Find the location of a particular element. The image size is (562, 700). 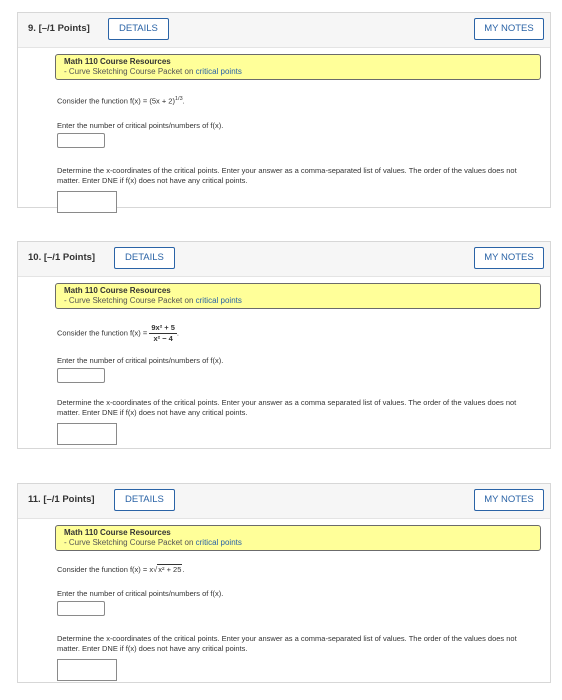

question-number: 11. [–/1 Points] is located at coordinates (61, 499).